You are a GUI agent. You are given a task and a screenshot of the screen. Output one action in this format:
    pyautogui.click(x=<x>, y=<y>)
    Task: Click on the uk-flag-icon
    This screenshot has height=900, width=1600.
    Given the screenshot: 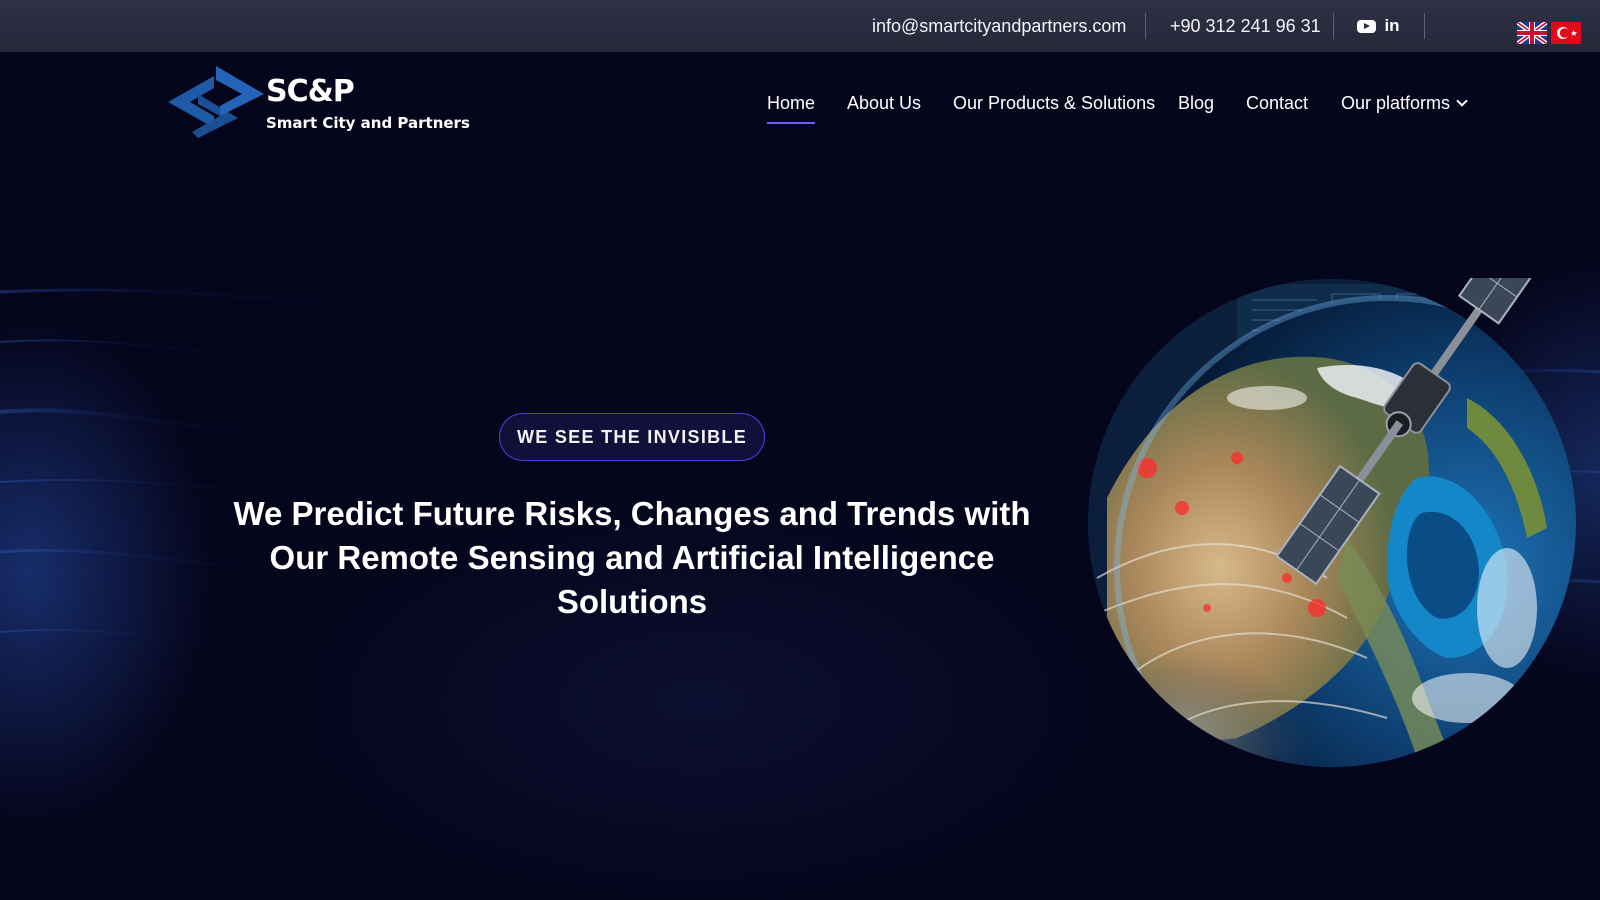 What is the action you would take?
    pyautogui.click(x=1532, y=33)
    